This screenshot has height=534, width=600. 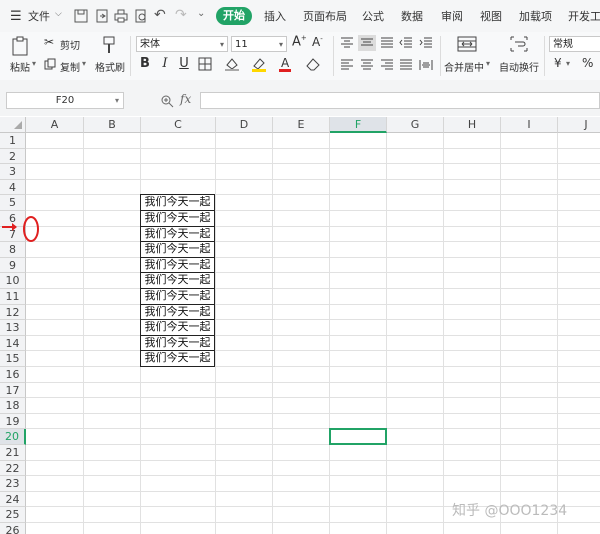 What do you see at coordinates (519, 44) in the screenshot?
I see `wrap-text-icon` at bounding box center [519, 44].